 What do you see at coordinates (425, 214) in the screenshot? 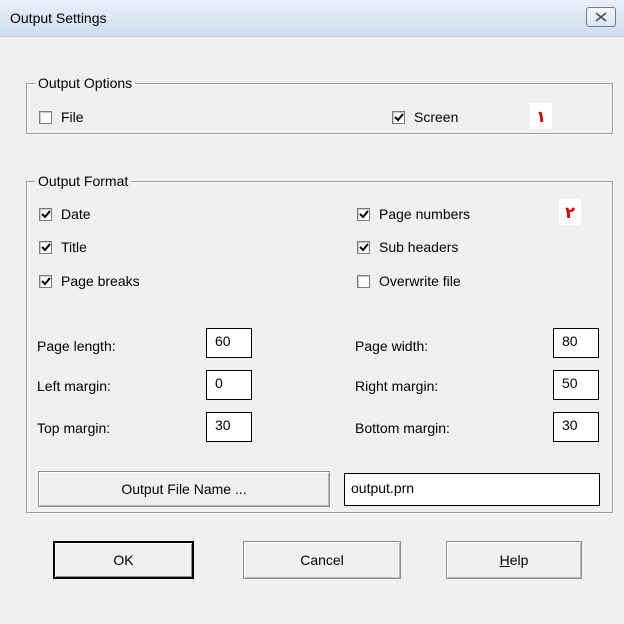
I see `page-numbers-label: Page numbers` at bounding box center [425, 214].